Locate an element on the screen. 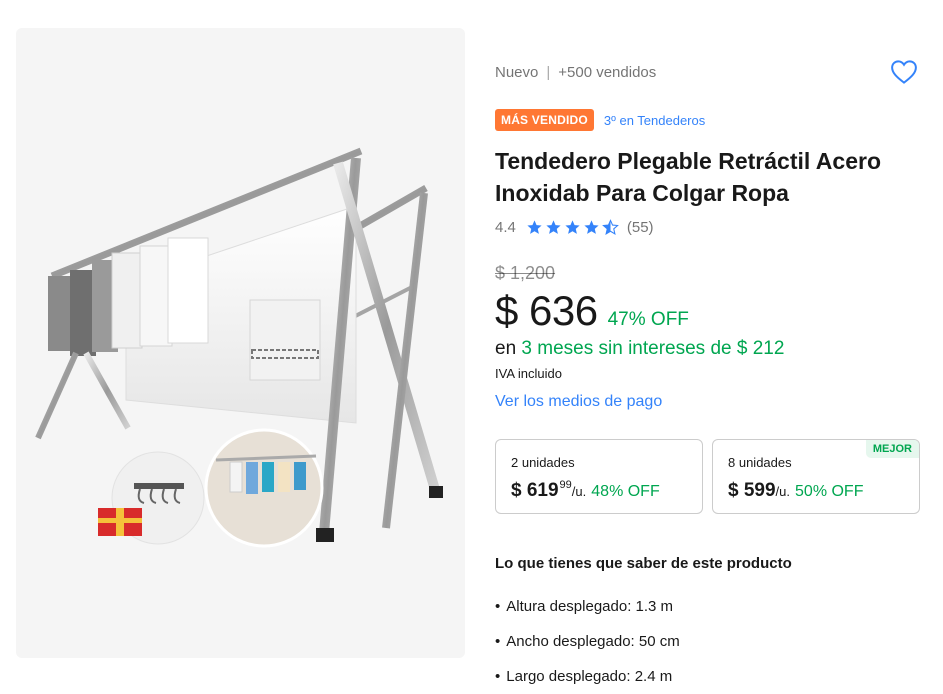  quantity-price-row: $ 599 /u. 50% OFF is located at coordinates (795, 491).